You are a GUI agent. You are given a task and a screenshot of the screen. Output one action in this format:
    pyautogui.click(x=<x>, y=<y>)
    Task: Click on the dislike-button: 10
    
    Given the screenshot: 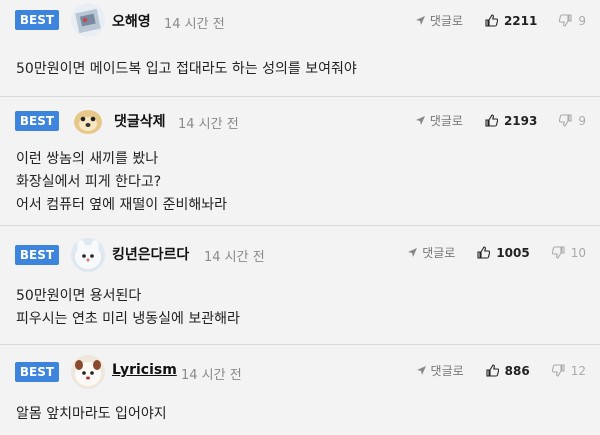 What is the action you would take?
    pyautogui.click(x=568, y=252)
    